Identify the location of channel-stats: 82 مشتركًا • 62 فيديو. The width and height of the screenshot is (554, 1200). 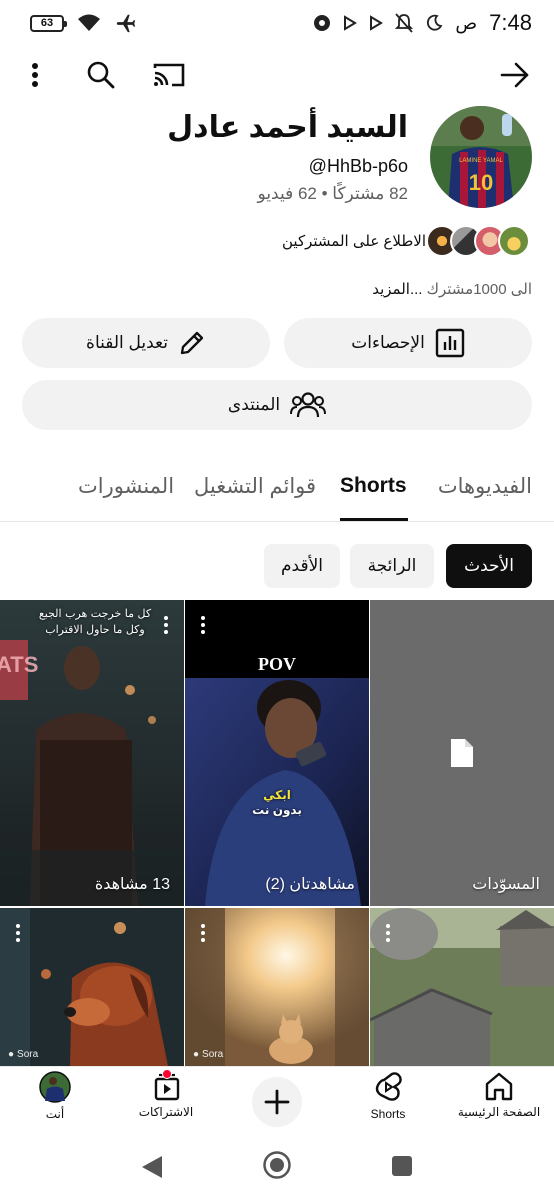
(332, 193).